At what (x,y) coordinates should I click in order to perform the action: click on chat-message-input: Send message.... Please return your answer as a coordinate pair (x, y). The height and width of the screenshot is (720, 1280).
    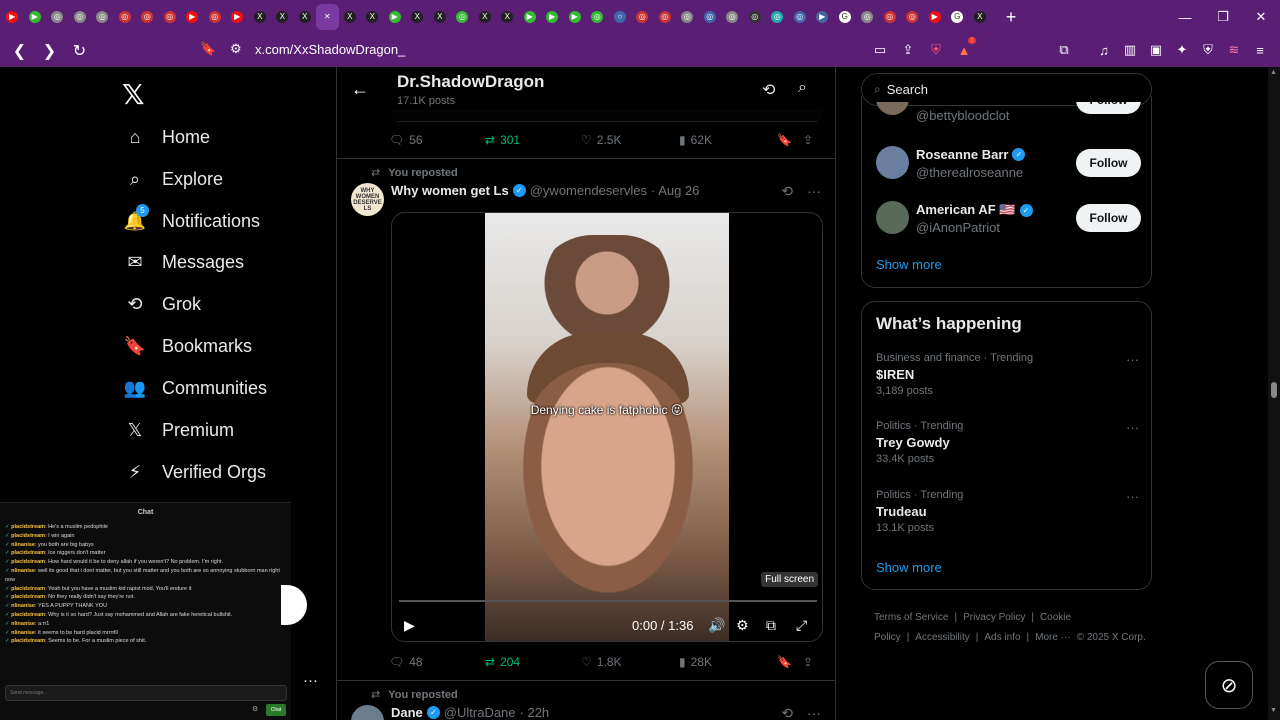
    Looking at the image, I should click on (146, 693).